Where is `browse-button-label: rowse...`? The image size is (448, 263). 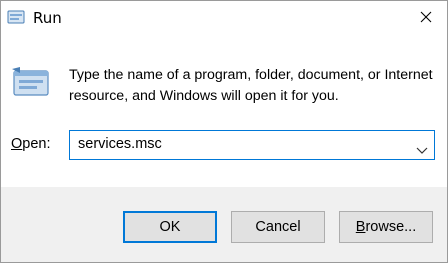 browse-button-label: rowse... is located at coordinates (391, 227).